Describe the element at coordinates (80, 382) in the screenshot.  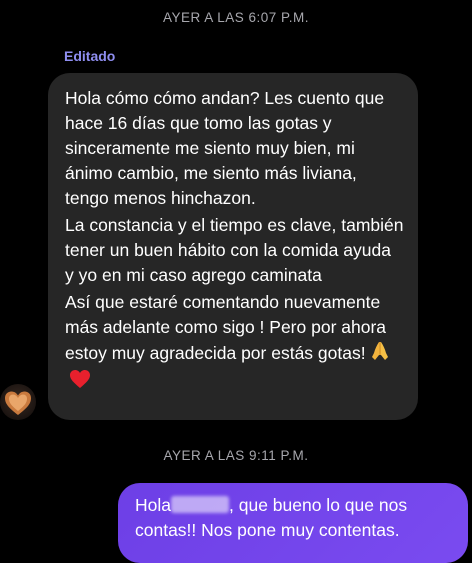
I see `red-heart-emoji` at that location.